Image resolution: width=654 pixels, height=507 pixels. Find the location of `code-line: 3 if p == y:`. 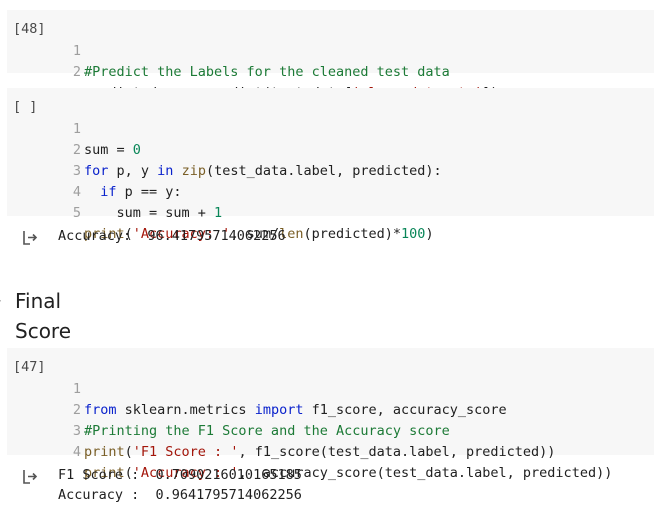

code-line: 3 if p == y: is located at coordinates (94, 170).